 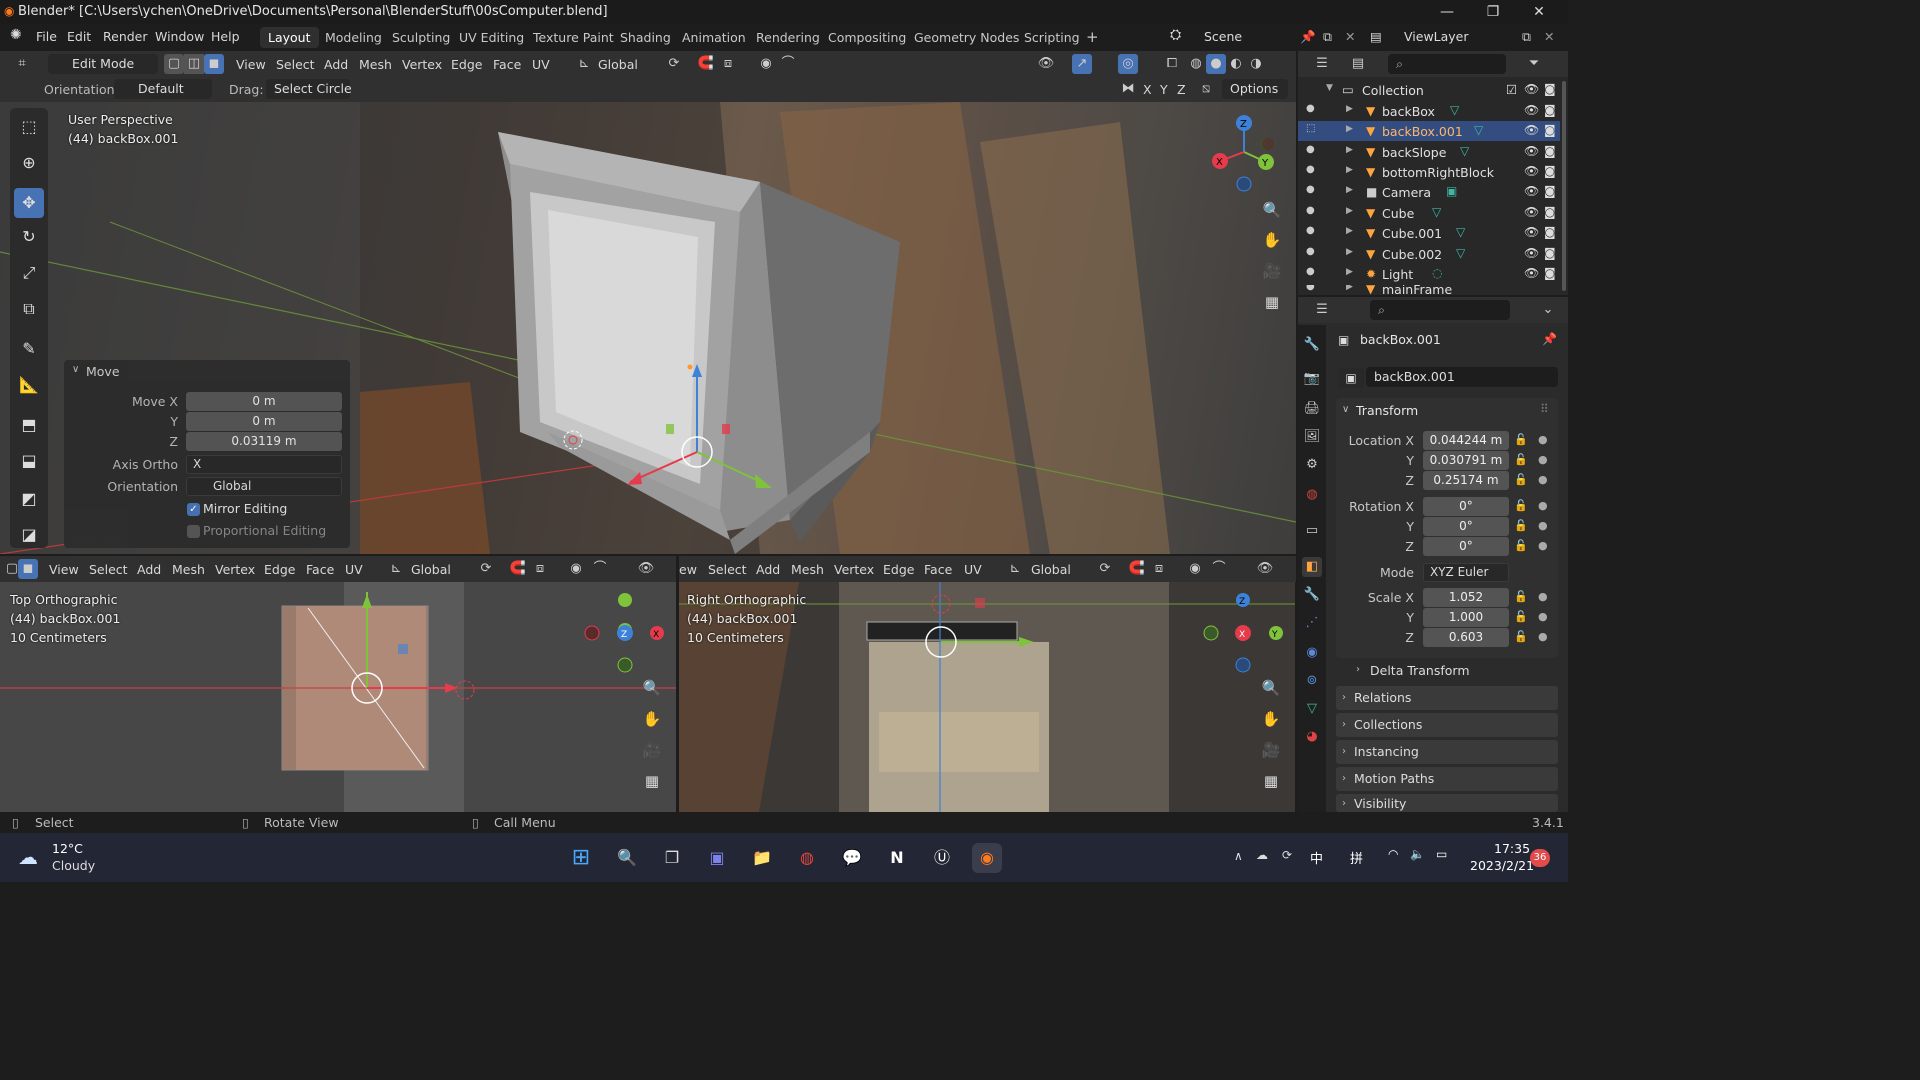 I want to click on remove-scene-icon: ✕, so click(x=1350, y=36).